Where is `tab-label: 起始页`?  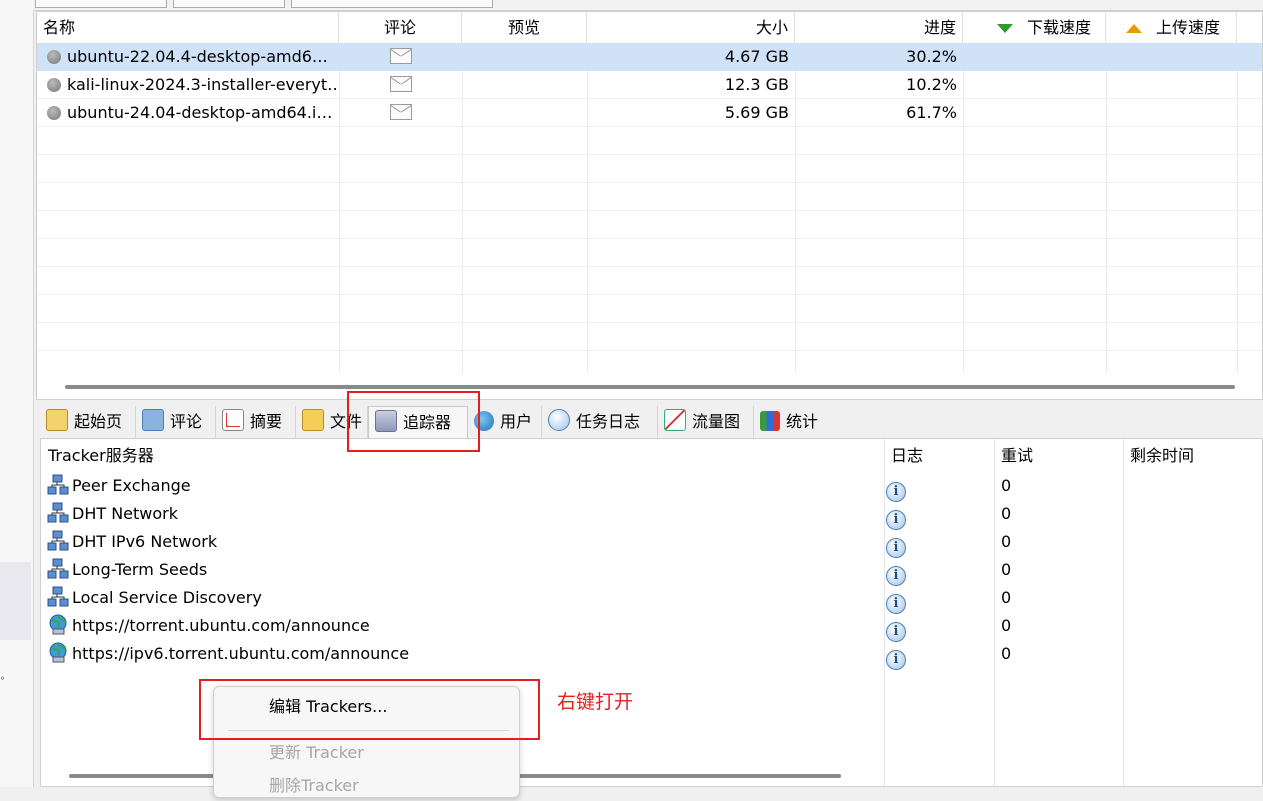
tab-label: 起始页 is located at coordinates (98, 421).